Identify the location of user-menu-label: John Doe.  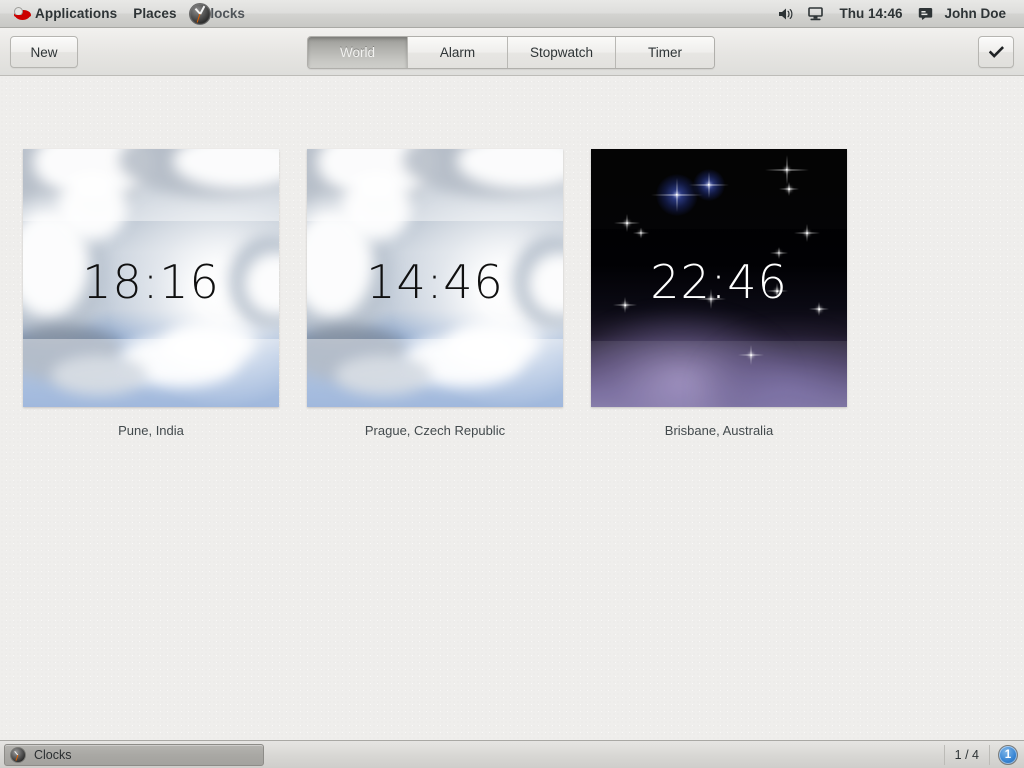
(977, 13).